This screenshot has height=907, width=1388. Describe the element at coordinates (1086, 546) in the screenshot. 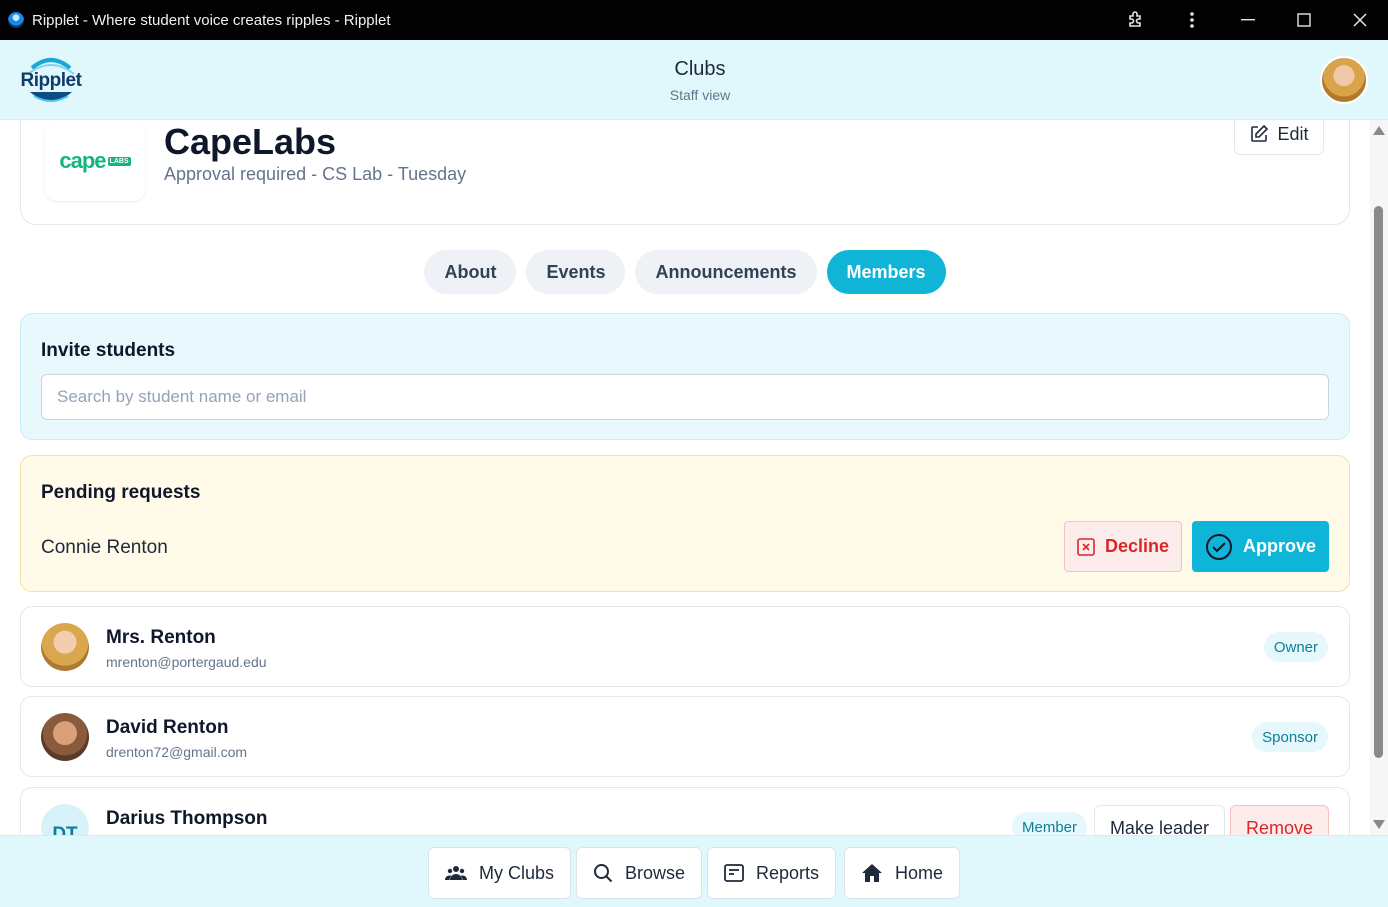

I see `decline-icon` at that location.